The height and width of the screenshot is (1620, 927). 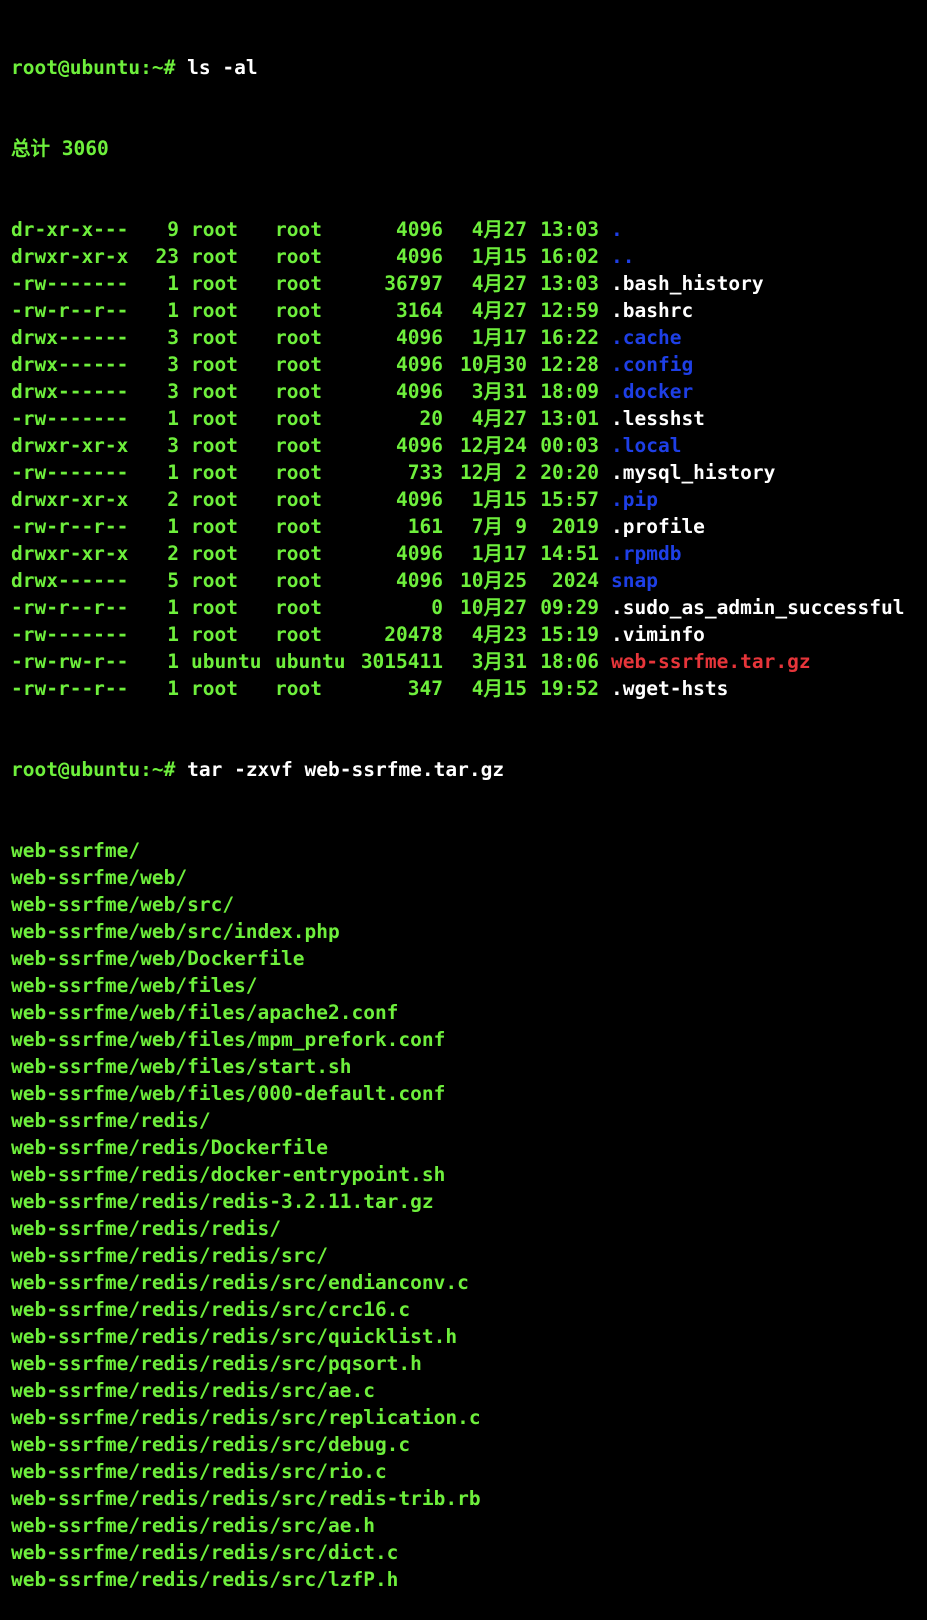 I want to click on listing-row: drwx------ 5 root root 4096 10月25 2024 snap, so click(x=467, y=580).